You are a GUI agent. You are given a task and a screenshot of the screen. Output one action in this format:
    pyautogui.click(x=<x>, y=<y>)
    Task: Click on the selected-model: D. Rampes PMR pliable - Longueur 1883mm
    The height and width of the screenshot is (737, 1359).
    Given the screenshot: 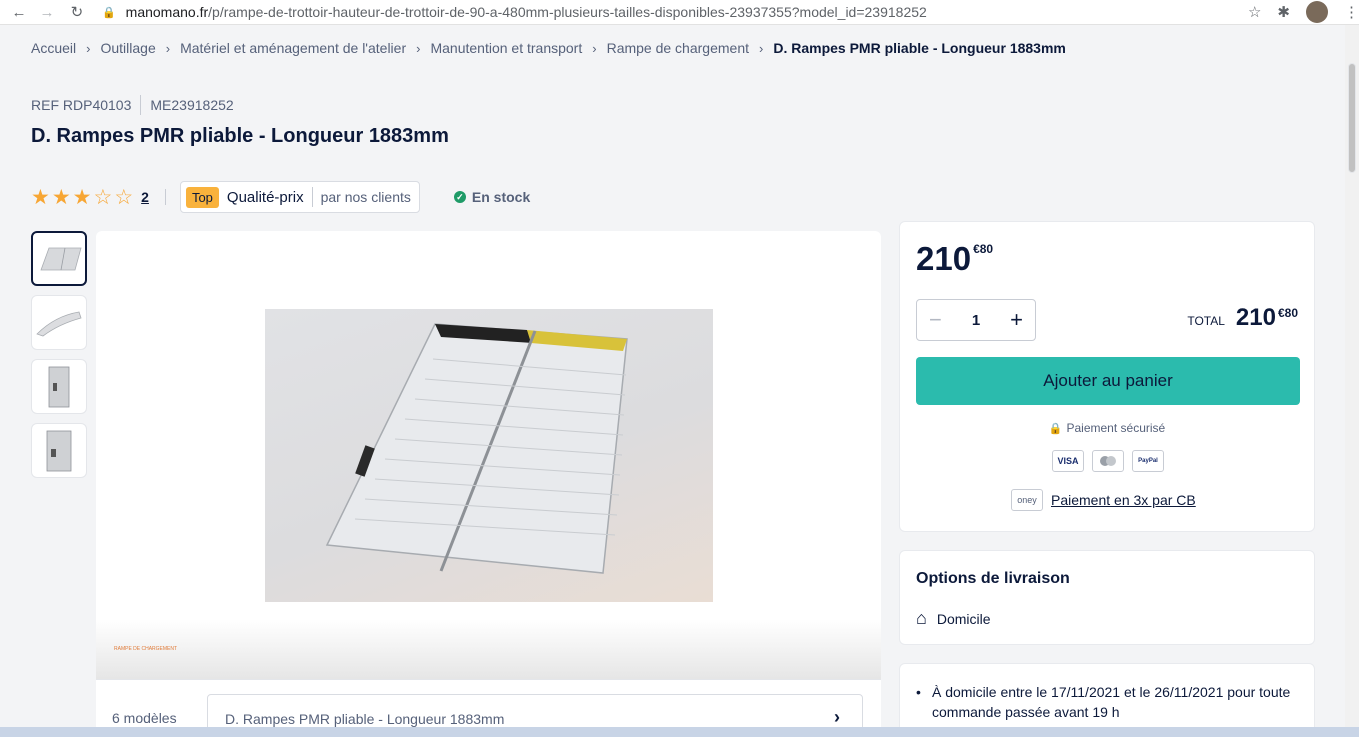 What is the action you would take?
    pyautogui.click(x=365, y=719)
    